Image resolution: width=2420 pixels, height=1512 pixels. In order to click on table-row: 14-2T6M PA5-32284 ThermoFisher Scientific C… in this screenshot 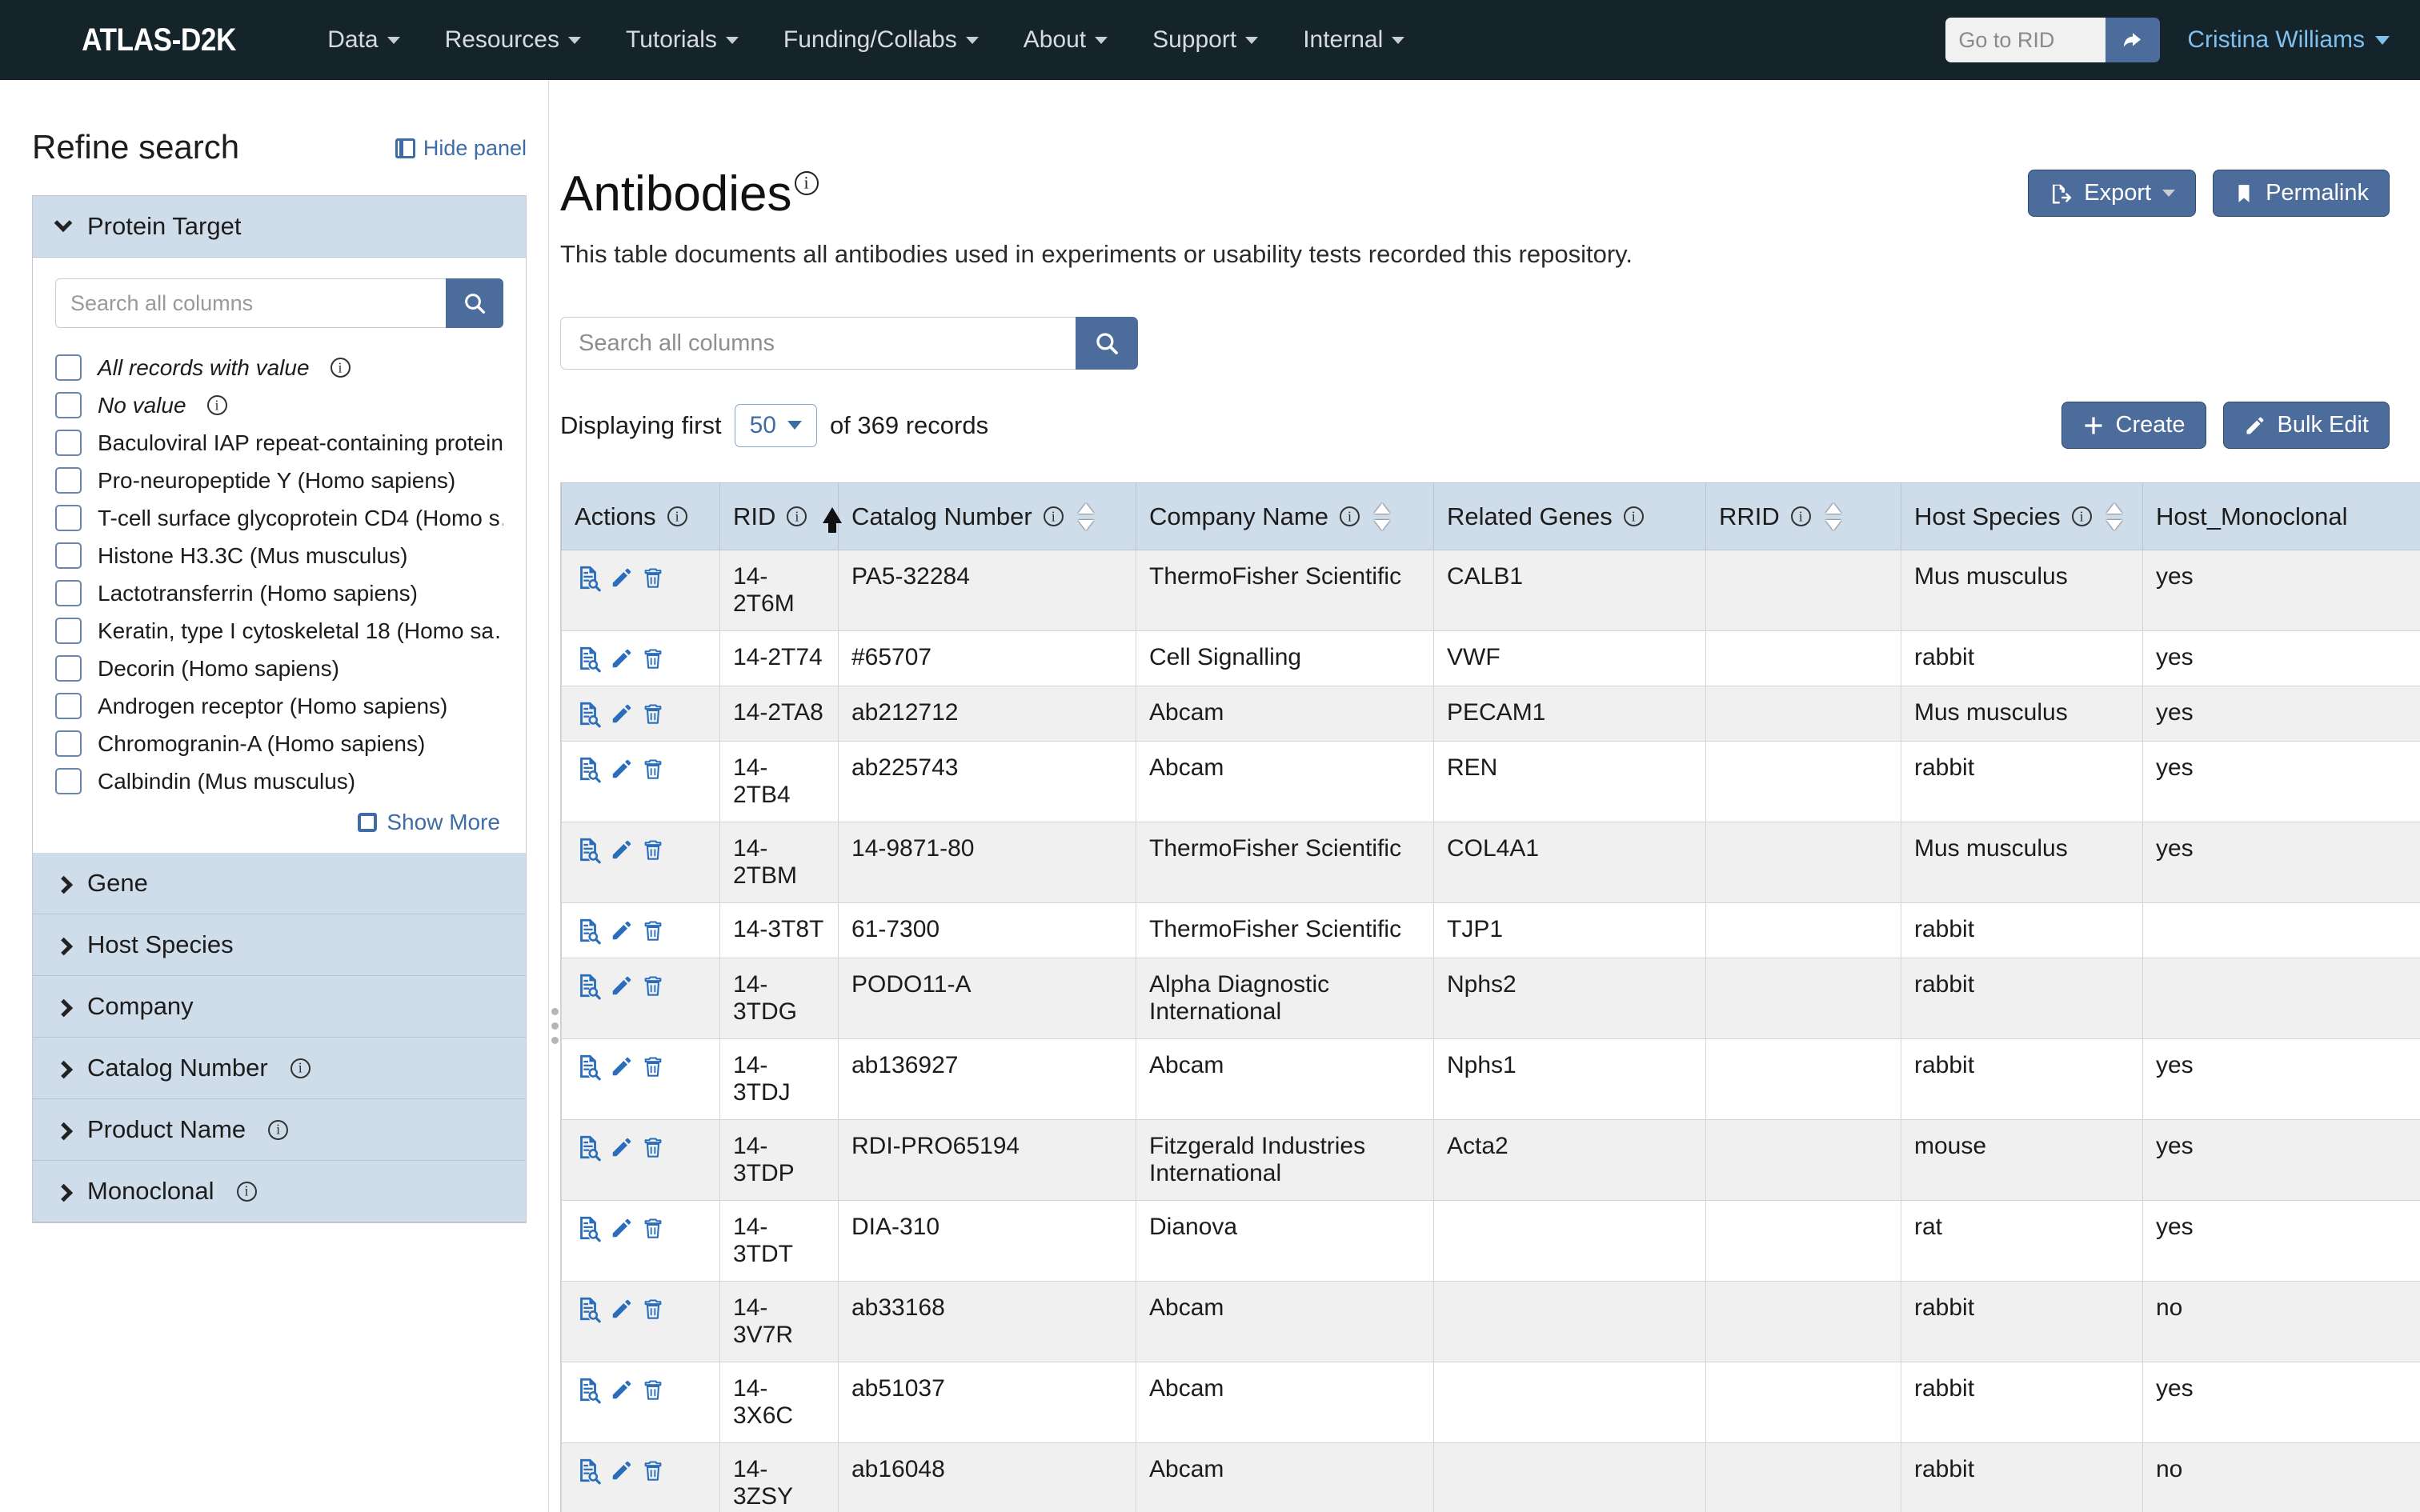, I will do `click(1490, 590)`.